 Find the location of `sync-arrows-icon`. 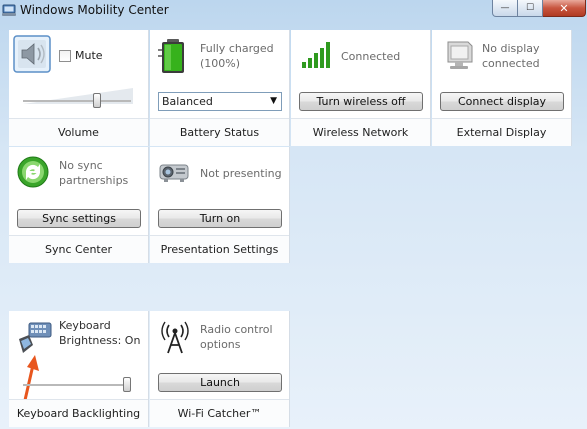

sync-arrows-icon is located at coordinates (33, 172).